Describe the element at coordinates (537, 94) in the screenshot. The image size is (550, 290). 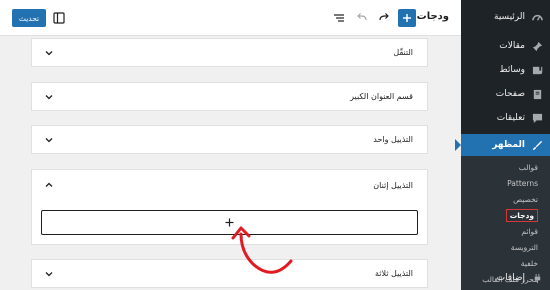
I see `page-icon` at that location.